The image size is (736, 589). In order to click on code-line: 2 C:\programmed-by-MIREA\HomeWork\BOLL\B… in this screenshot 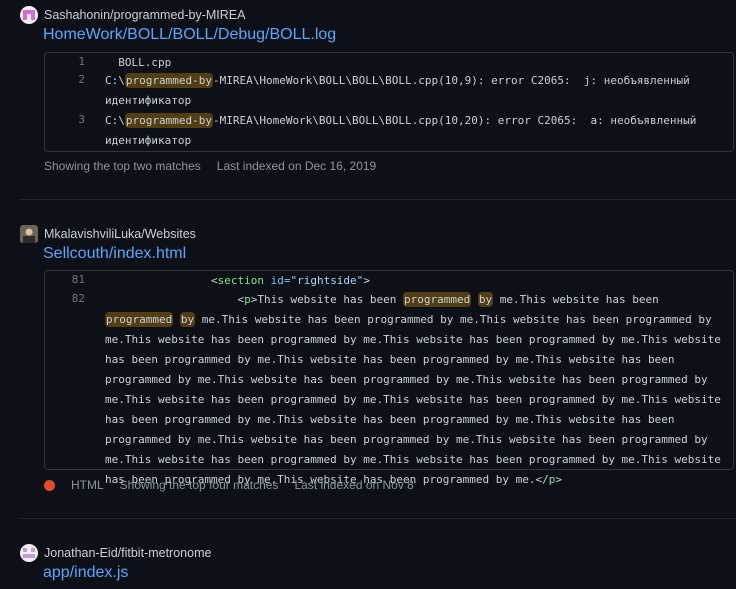, I will do `click(389, 91)`.